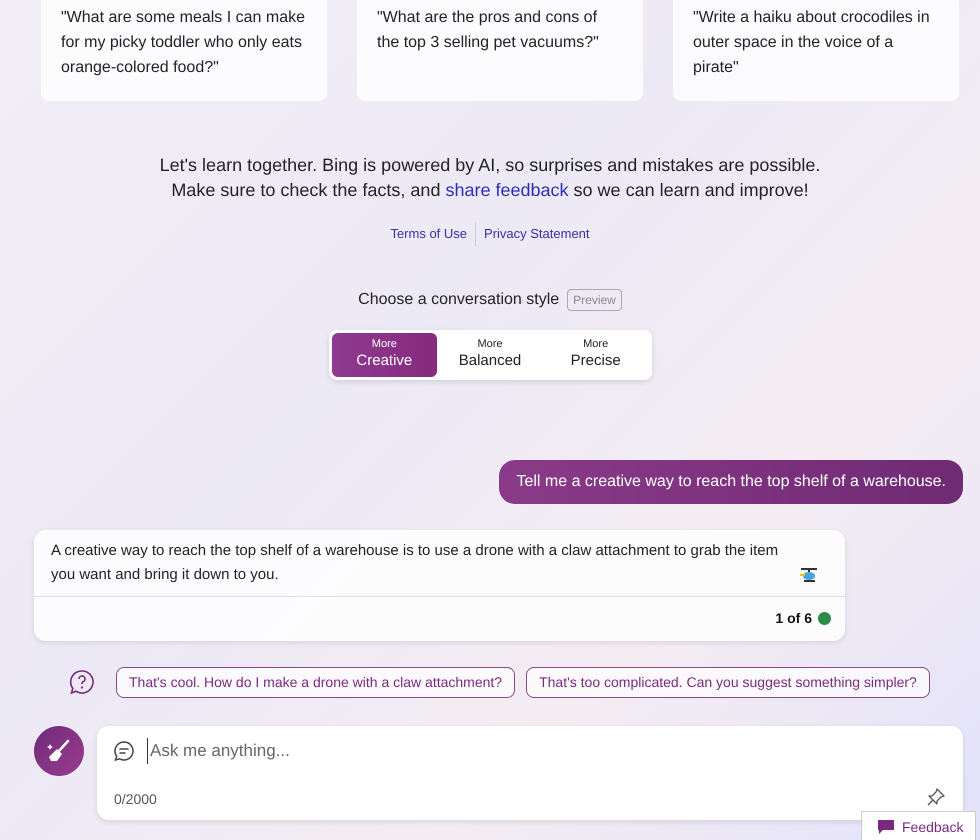 This screenshot has height=840, width=980. What do you see at coordinates (936, 796) in the screenshot?
I see `pin-icon` at bounding box center [936, 796].